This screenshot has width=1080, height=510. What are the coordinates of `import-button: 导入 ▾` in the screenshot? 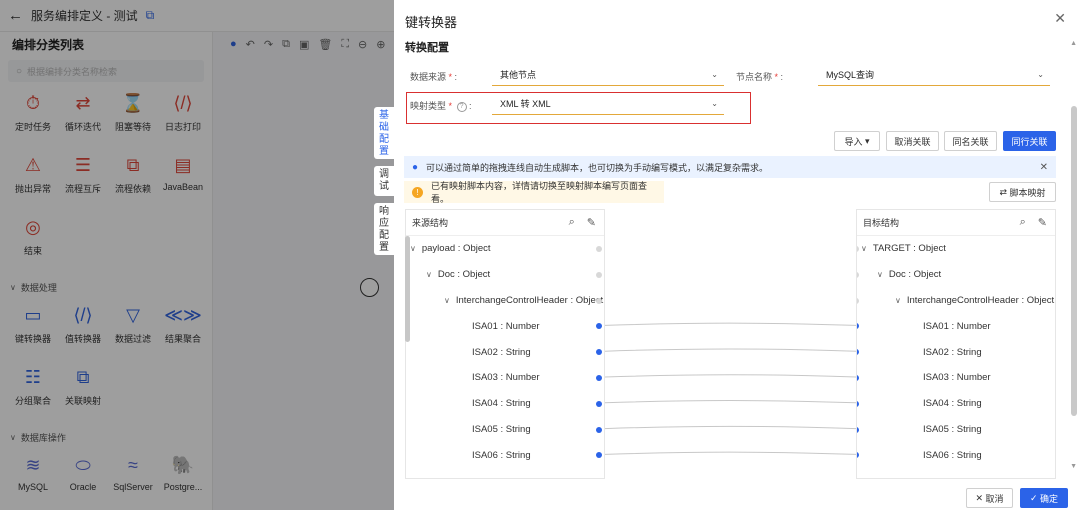 It's located at (857, 141).